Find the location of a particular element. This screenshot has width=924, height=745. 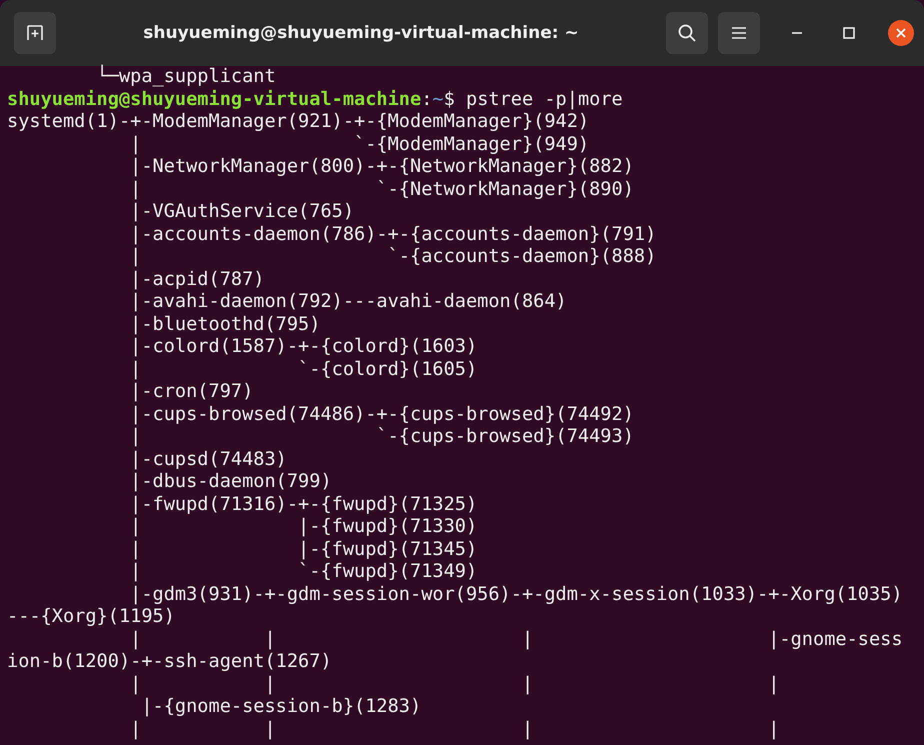

window-title: shuyueming@shuyueming-virtual-machine: ~ is located at coordinates (361, 33).